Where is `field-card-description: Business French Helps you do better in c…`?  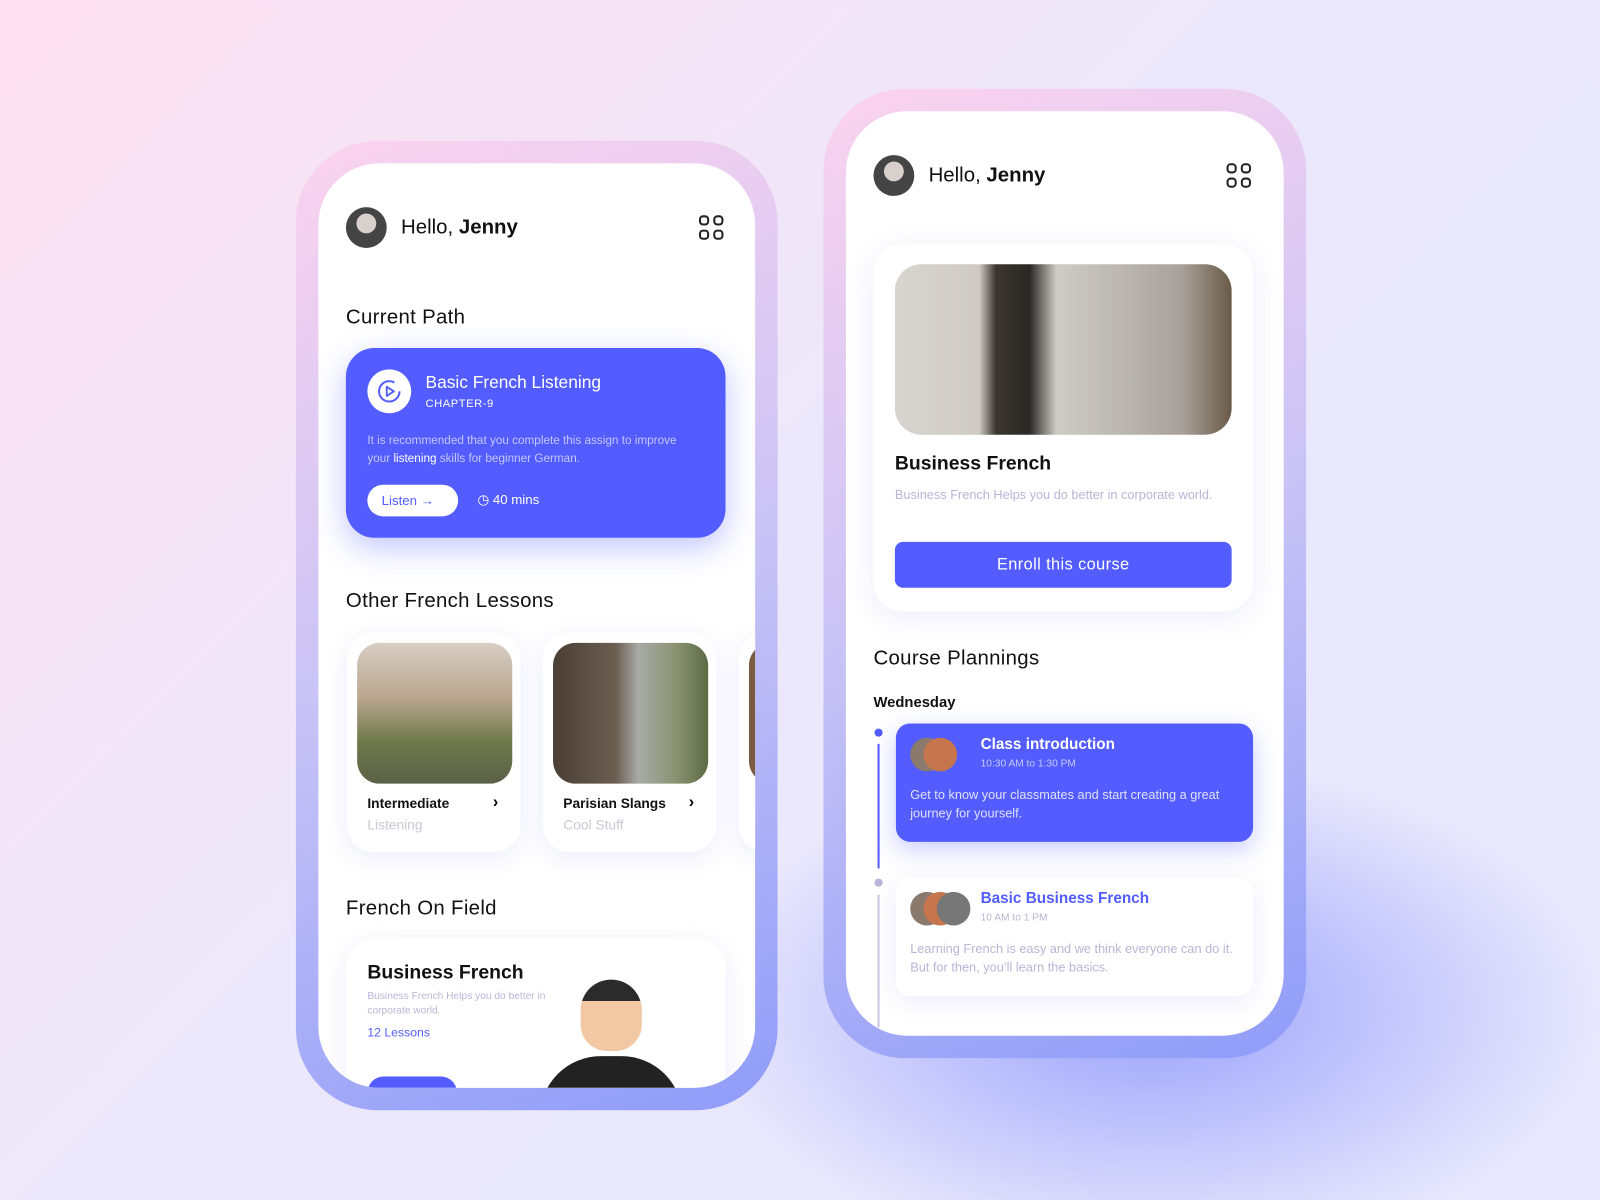 field-card-description: Business French Helps you do better in c… is located at coordinates (456, 1003).